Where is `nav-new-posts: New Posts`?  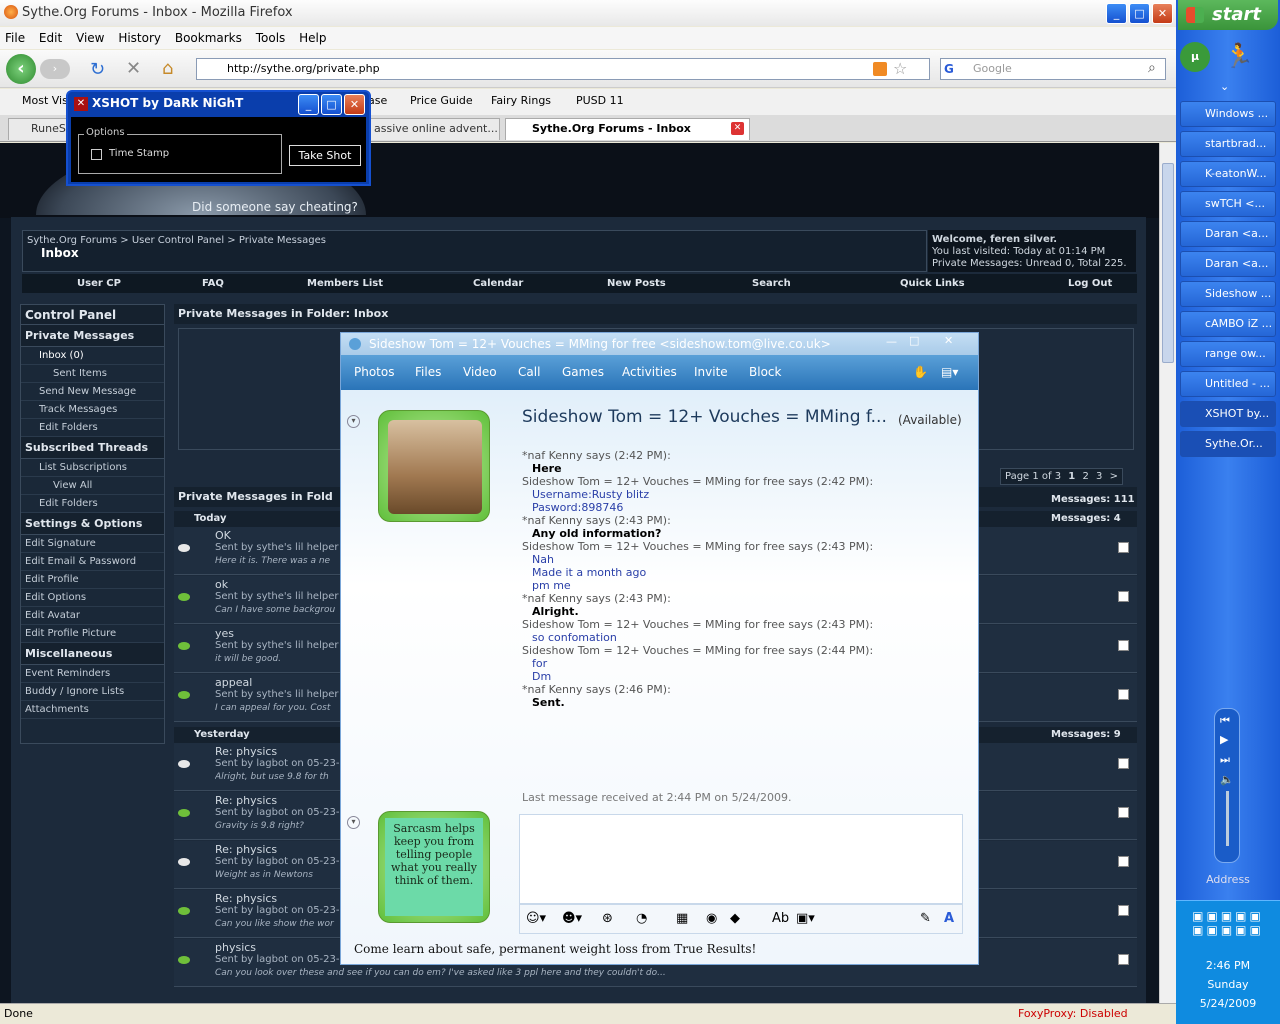
nav-new-posts: New Posts is located at coordinates (636, 283).